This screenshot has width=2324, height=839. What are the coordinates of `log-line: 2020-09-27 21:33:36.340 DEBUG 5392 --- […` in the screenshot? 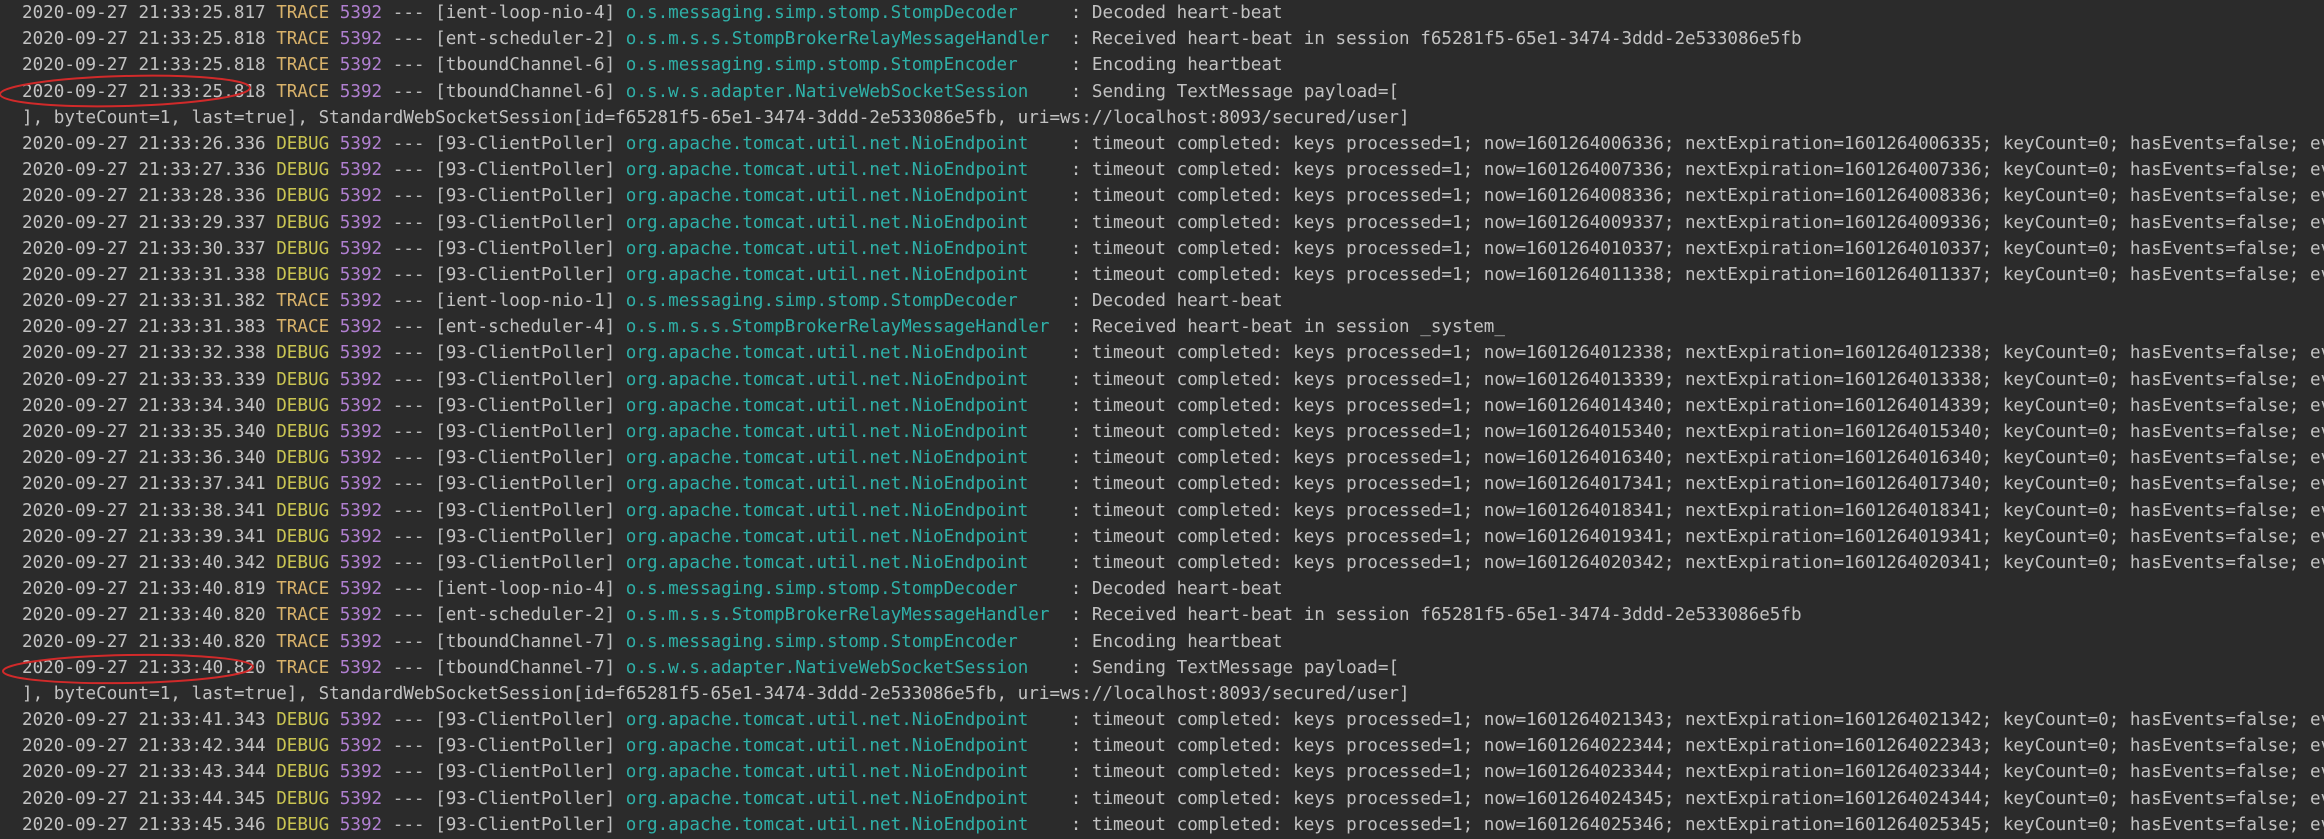 It's located at (1173, 458).